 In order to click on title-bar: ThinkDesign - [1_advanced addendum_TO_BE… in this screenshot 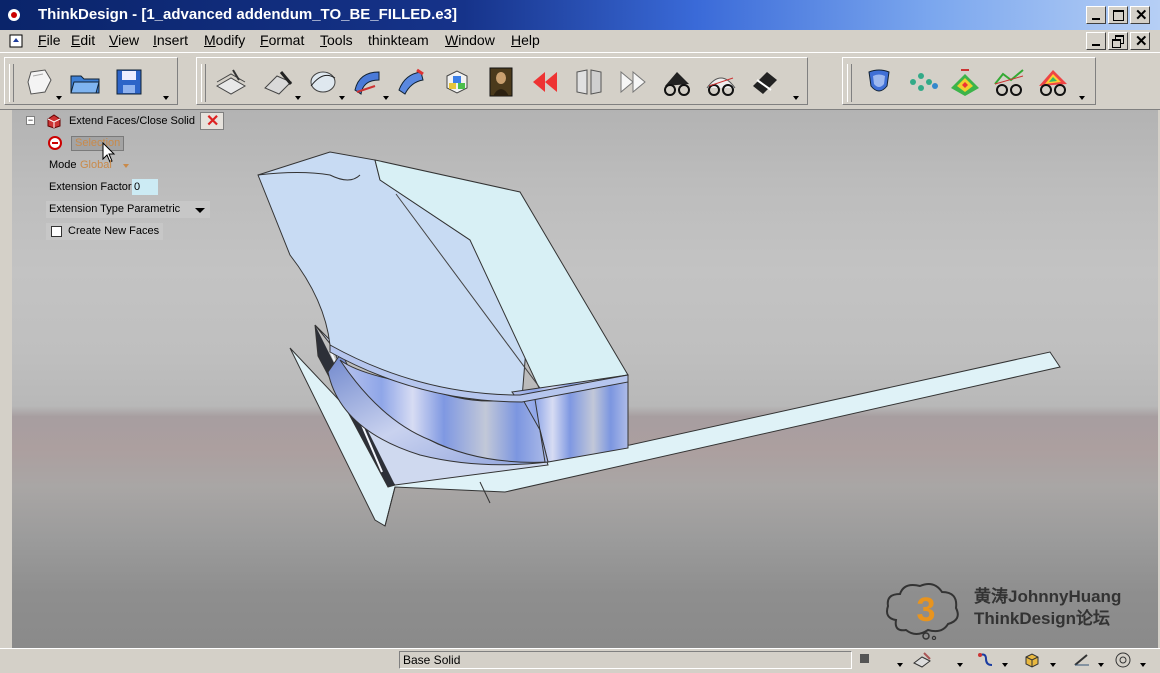, I will do `click(580, 15)`.